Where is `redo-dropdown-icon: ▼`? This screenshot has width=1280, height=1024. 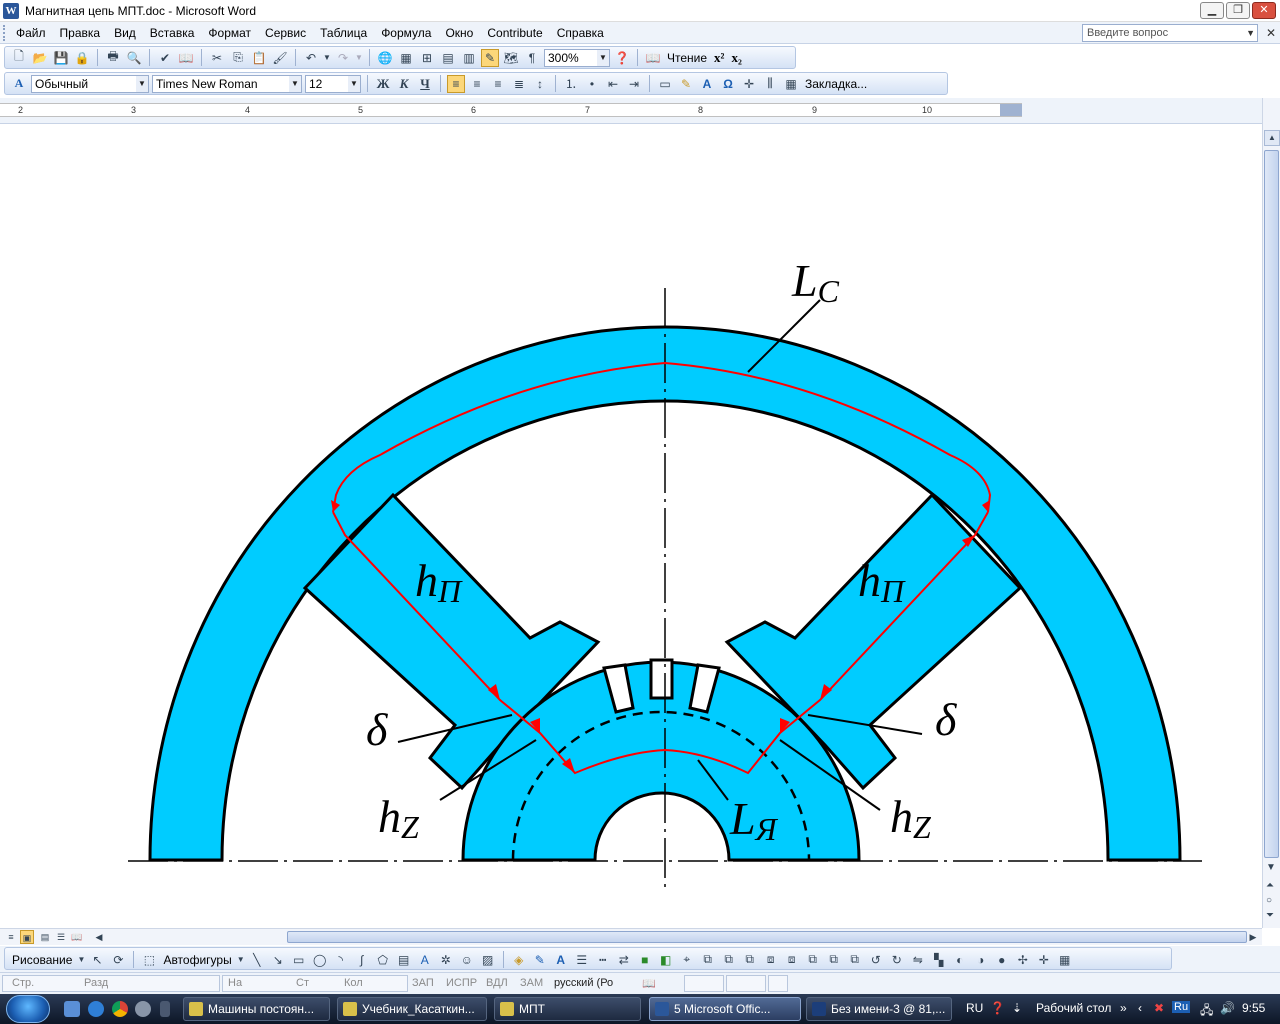
redo-dropdown-icon: ▼ is located at coordinates (359, 58).